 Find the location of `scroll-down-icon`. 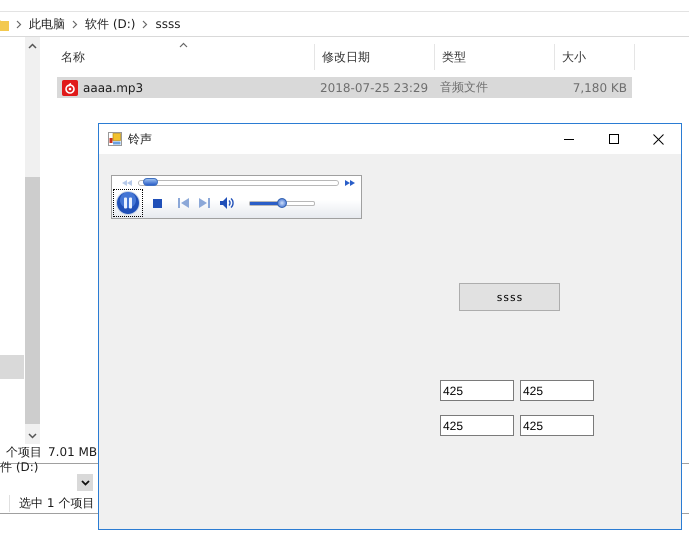

scroll-down-icon is located at coordinates (32, 435).